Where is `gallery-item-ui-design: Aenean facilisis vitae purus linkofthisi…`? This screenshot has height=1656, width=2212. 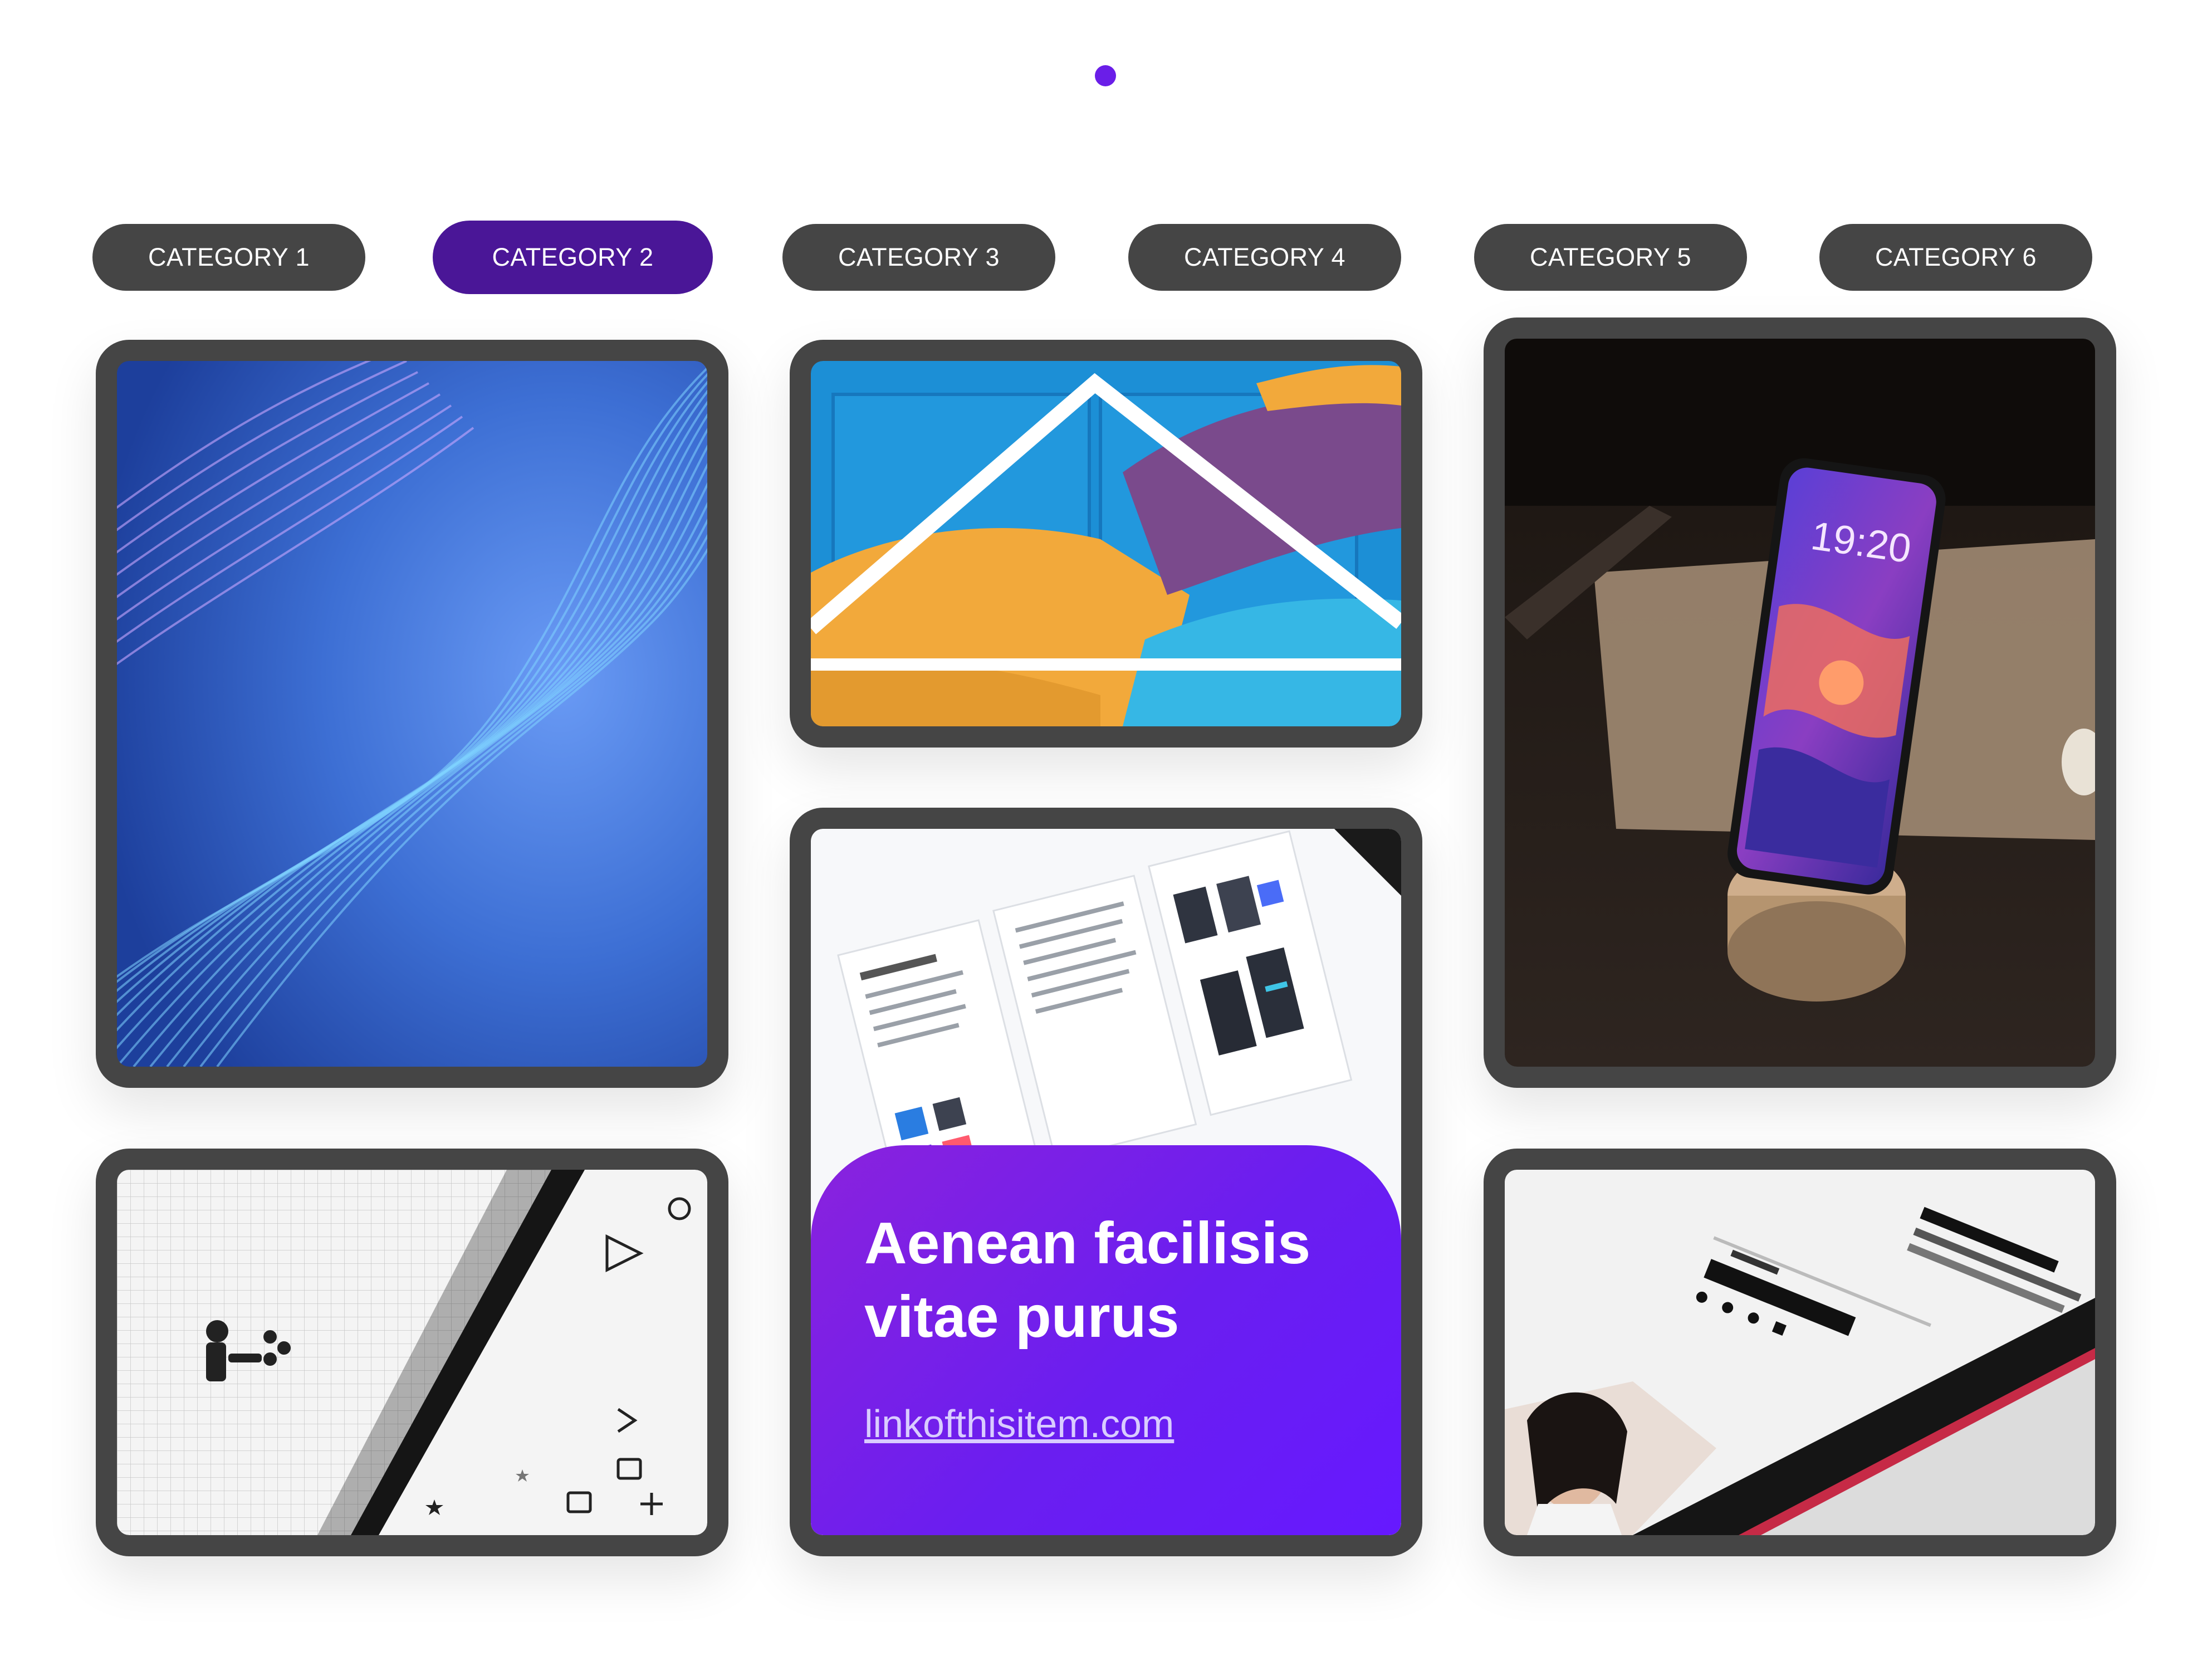
gallery-item-ui-design: Aenean facilisis vitae purus linkofthisi… is located at coordinates (1106, 1182).